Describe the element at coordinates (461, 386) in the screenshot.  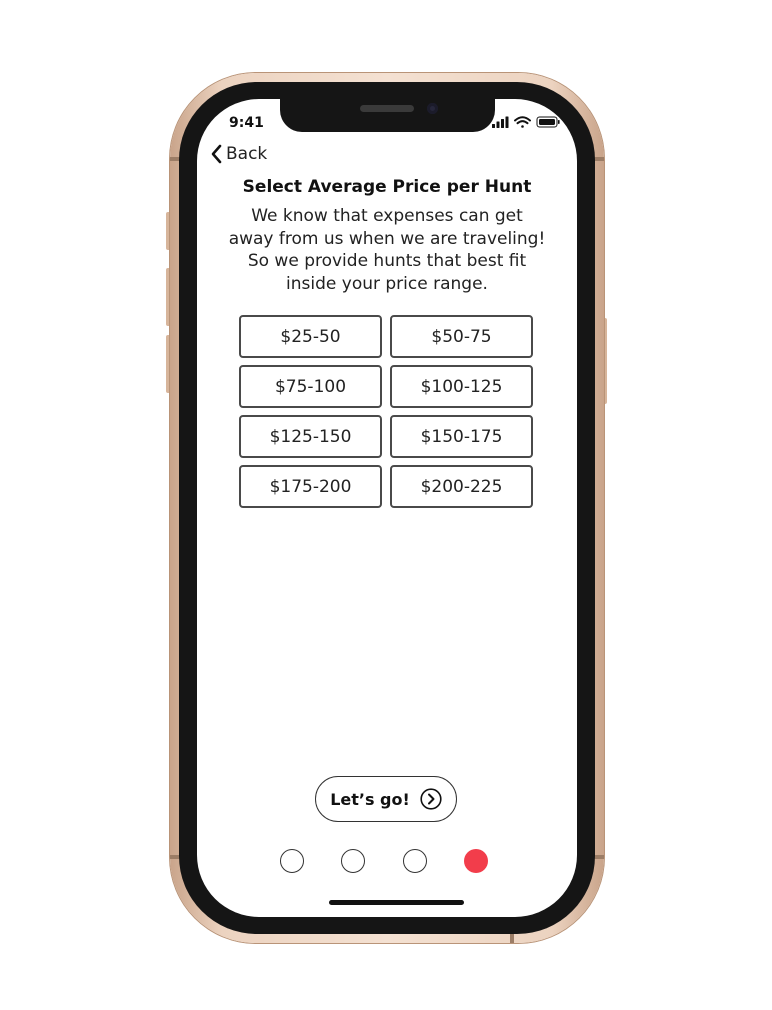
I see `price-option-button: $100-125` at that location.